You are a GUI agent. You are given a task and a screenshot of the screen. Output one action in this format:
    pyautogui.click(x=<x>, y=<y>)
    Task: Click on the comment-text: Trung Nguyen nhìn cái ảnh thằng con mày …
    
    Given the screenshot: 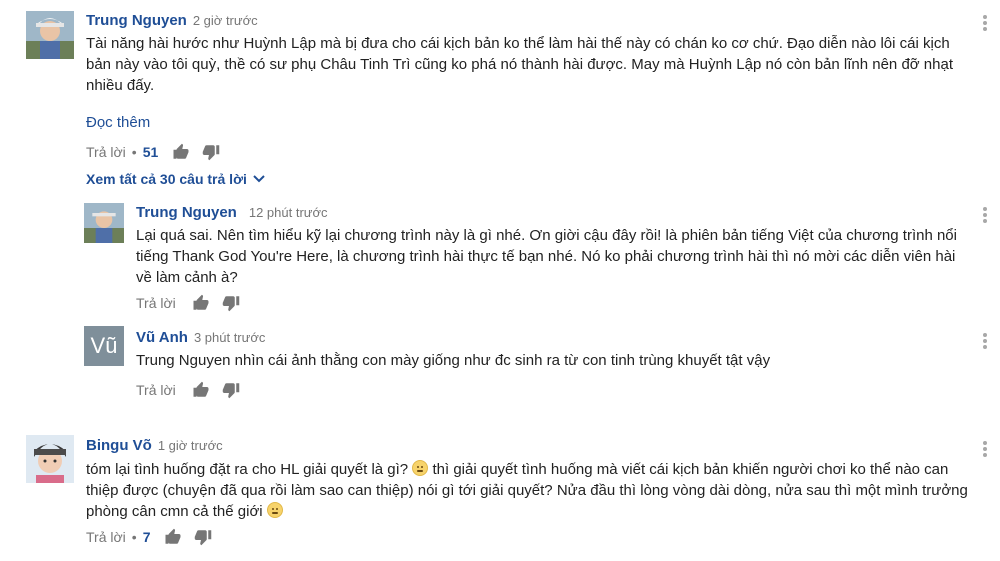 What is the action you would take?
    pyautogui.click(x=453, y=360)
    